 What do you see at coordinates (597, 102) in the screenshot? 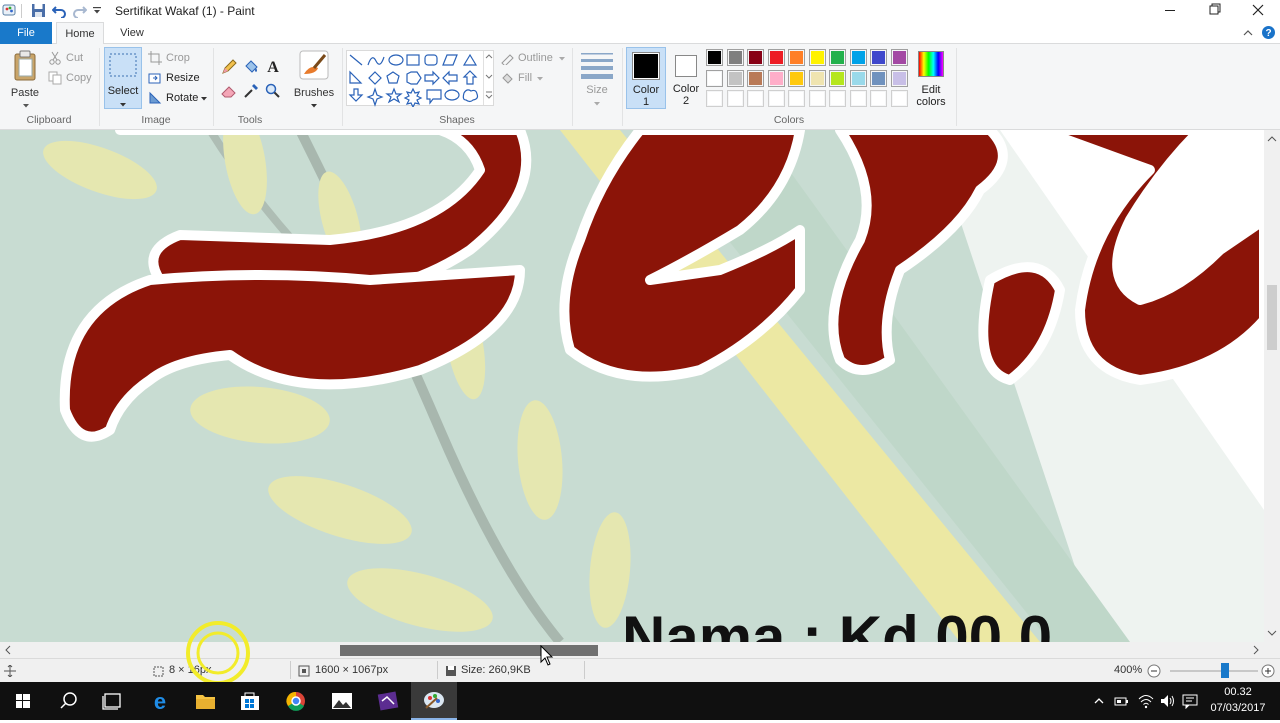
I see `size-dropdown-icon` at bounding box center [597, 102].